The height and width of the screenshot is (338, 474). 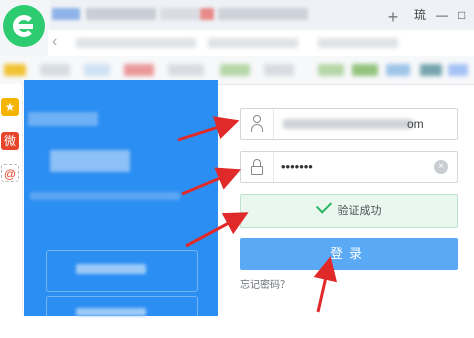 I want to click on password-field-icon-box, so click(x=257, y=167).